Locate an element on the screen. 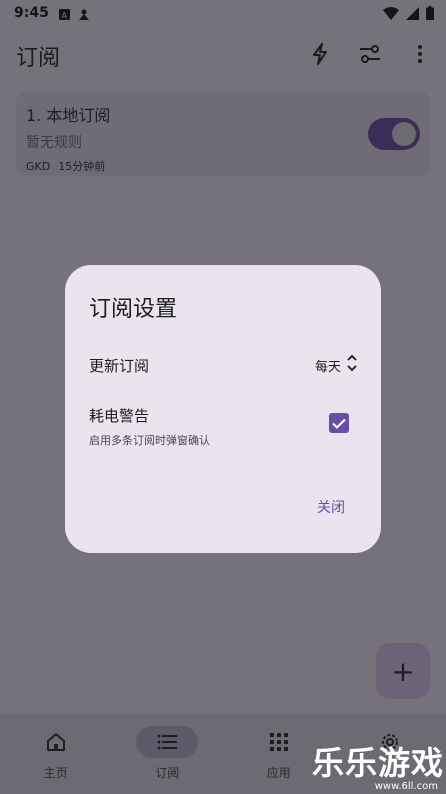  subscription-subtitle: 暂无规则 is located at coordinates (54, 143).